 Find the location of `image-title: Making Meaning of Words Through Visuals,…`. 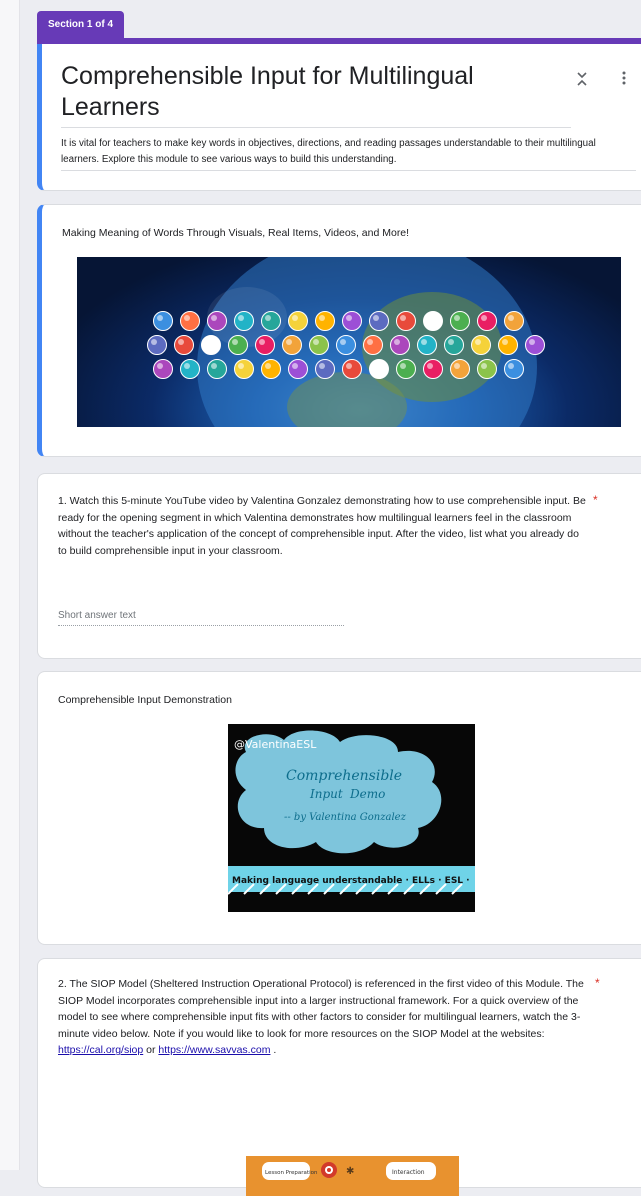

image-title: Making Meaning of Words Through Visuals,… is located at coordinates (236, 233).